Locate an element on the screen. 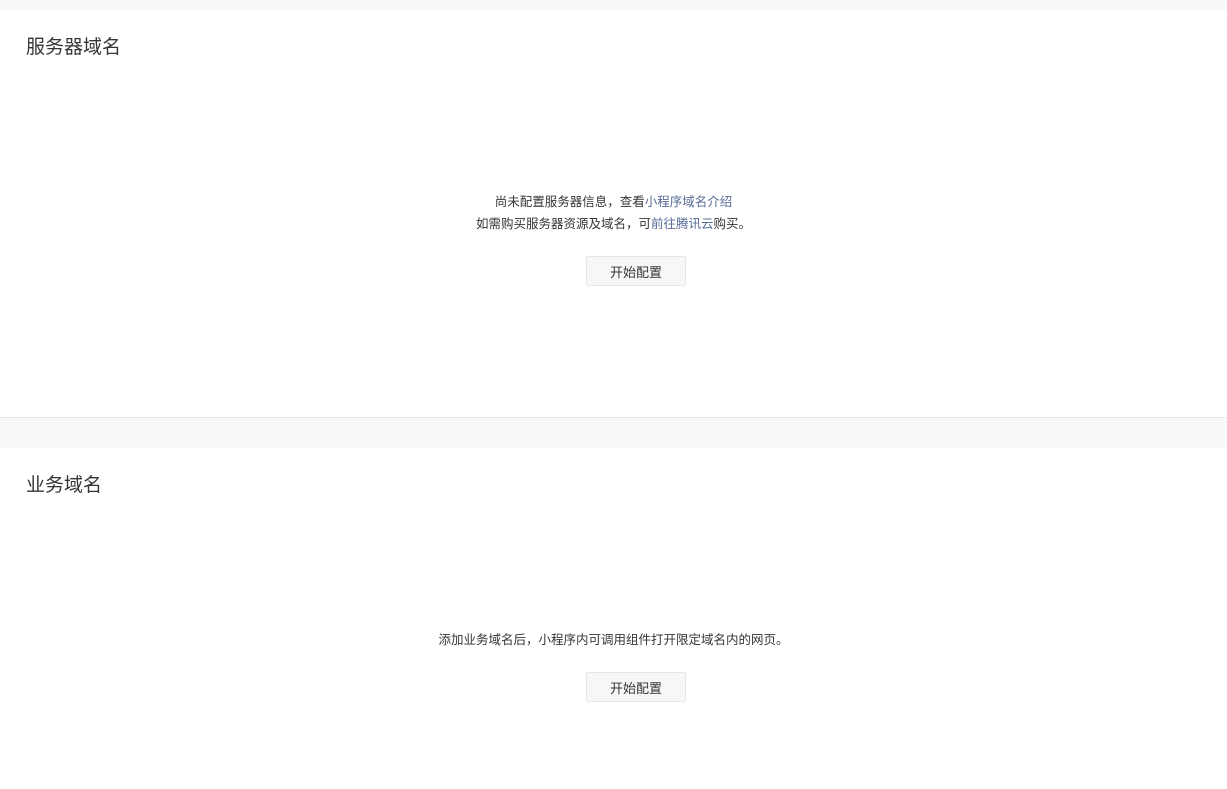  server-domain-line-1: 尚未配置服务器信息，查看小程序域名介绍 is located at coordinates (613, 202).